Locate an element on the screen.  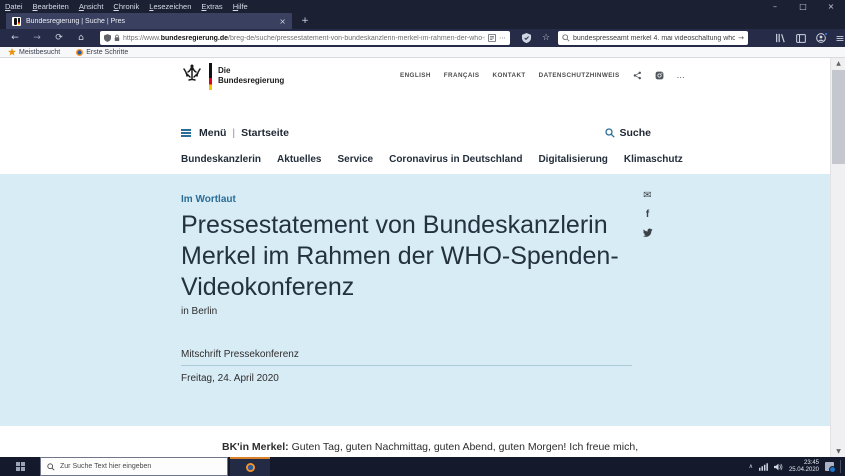
article-date: Freitag, 24. April 2020 is located at coordinates (230, 378).